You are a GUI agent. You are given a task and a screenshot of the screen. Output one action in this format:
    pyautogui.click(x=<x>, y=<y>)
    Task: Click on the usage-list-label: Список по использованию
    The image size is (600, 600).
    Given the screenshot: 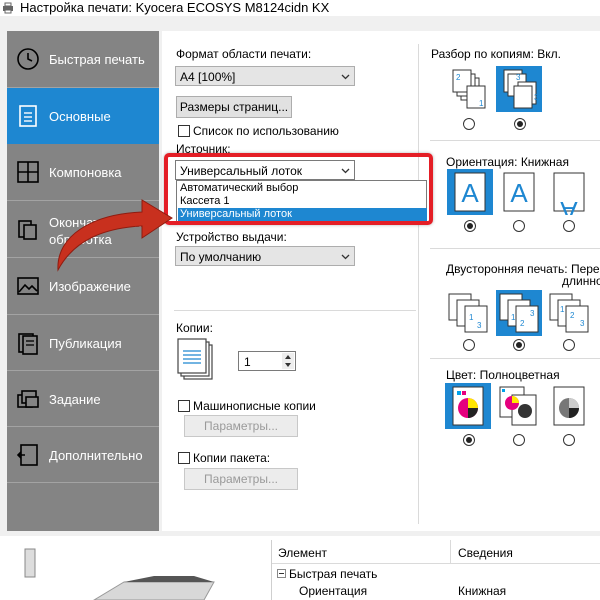 What is the action you would take?
    pyautogui.click(x=266, y=131)
    